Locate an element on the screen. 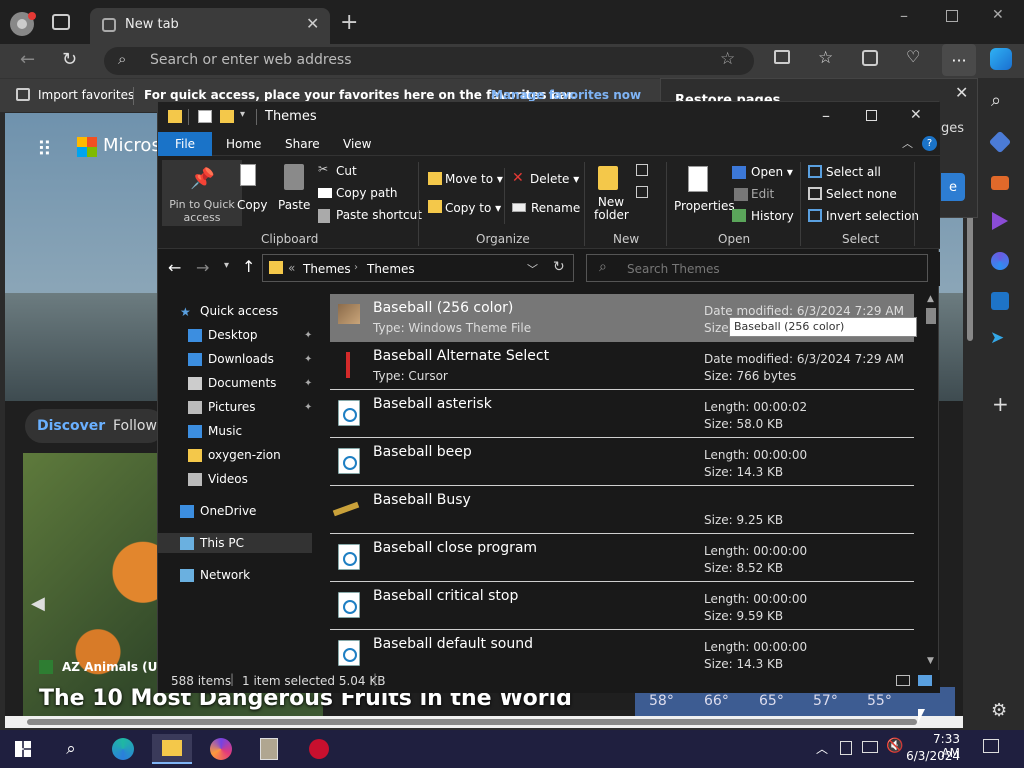 The image size is (1024, 768). nav-item-videos: Videos is located at coordinates (252, 479).